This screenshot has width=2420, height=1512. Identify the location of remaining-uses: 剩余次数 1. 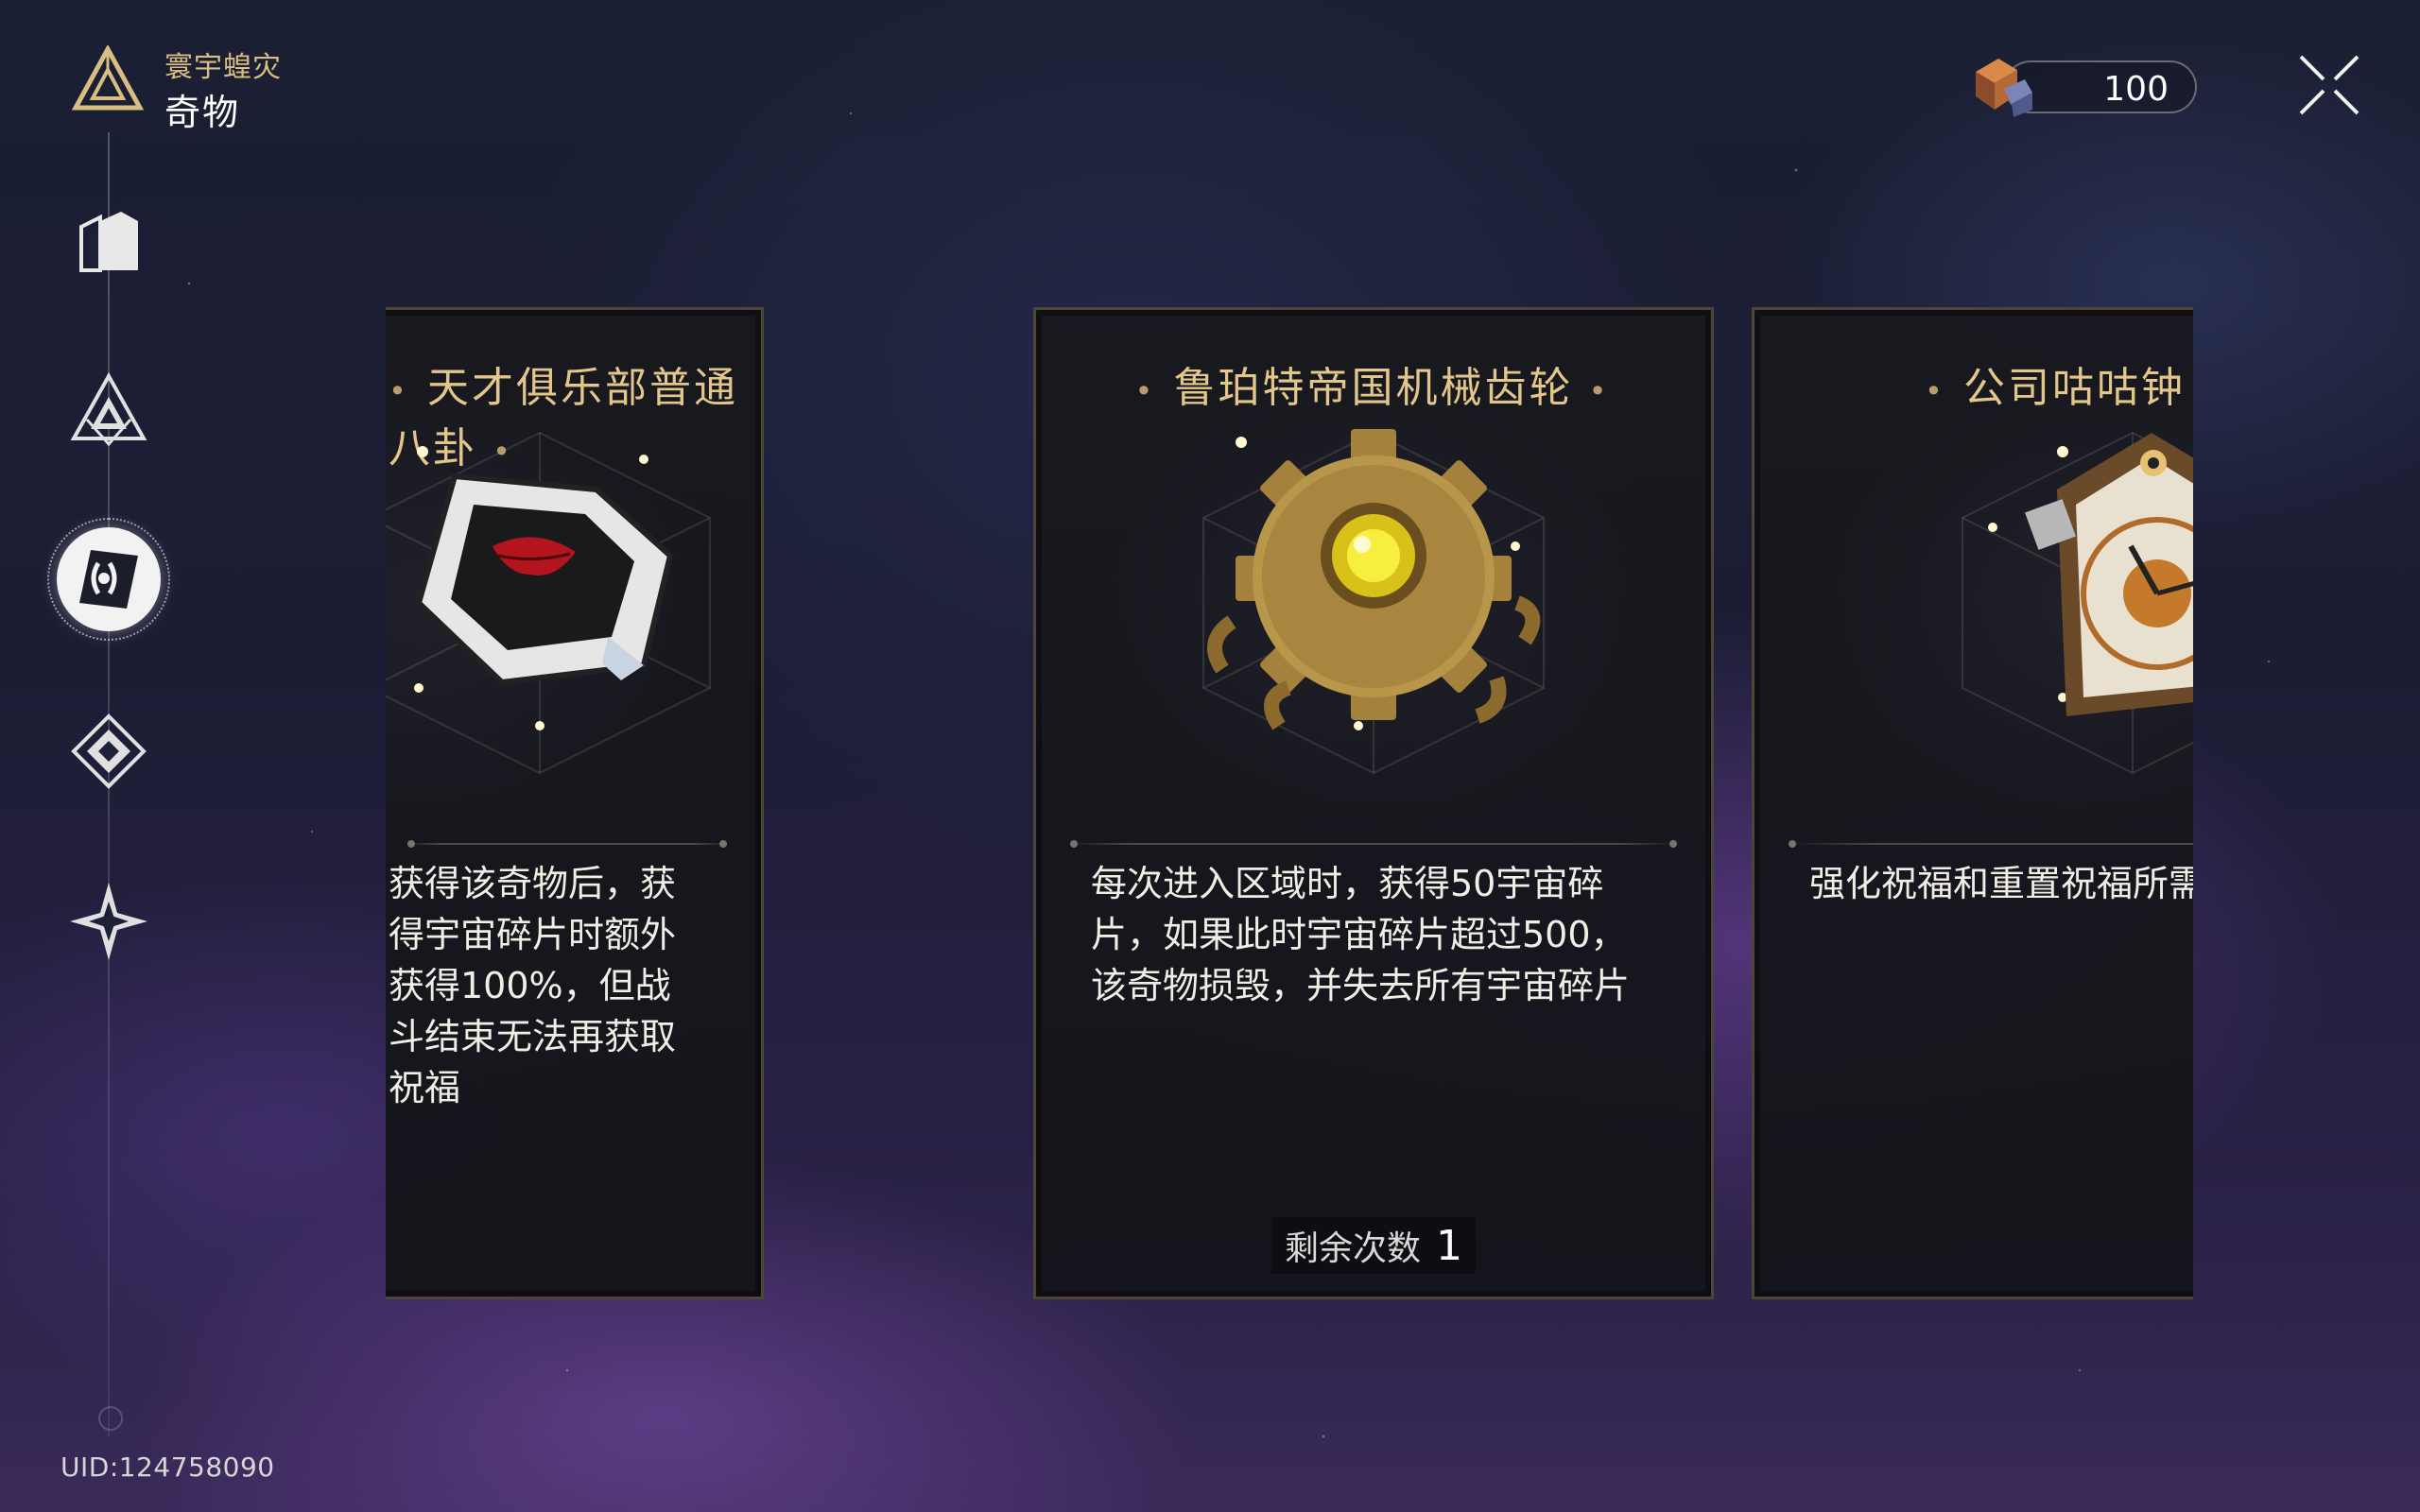
(1373, 1245).